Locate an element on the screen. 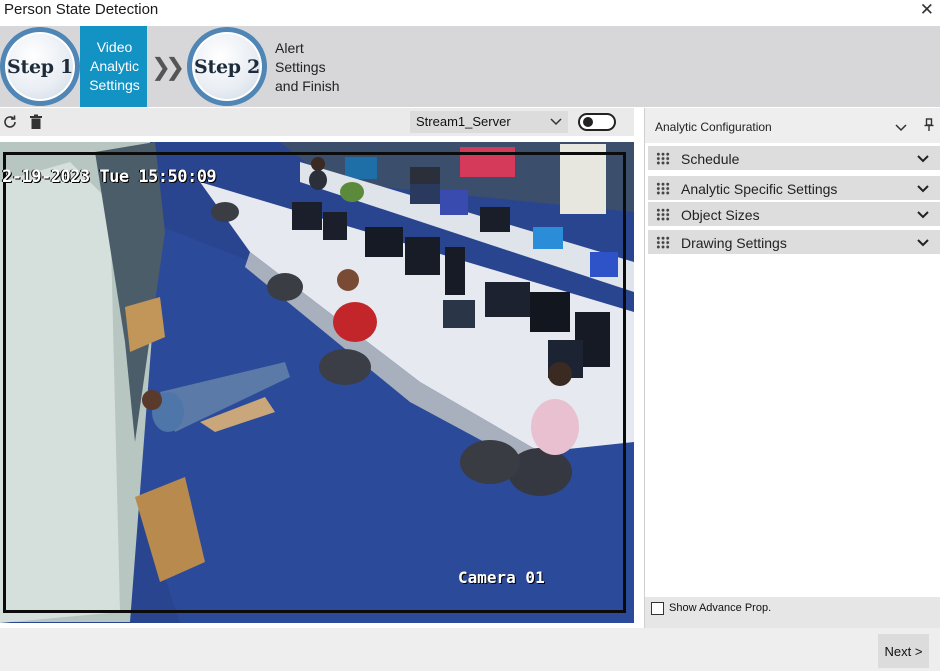 This screenshot has height=671, width=940. step-1-label: Video Analytic Settings is located at coordinates (113, 66).